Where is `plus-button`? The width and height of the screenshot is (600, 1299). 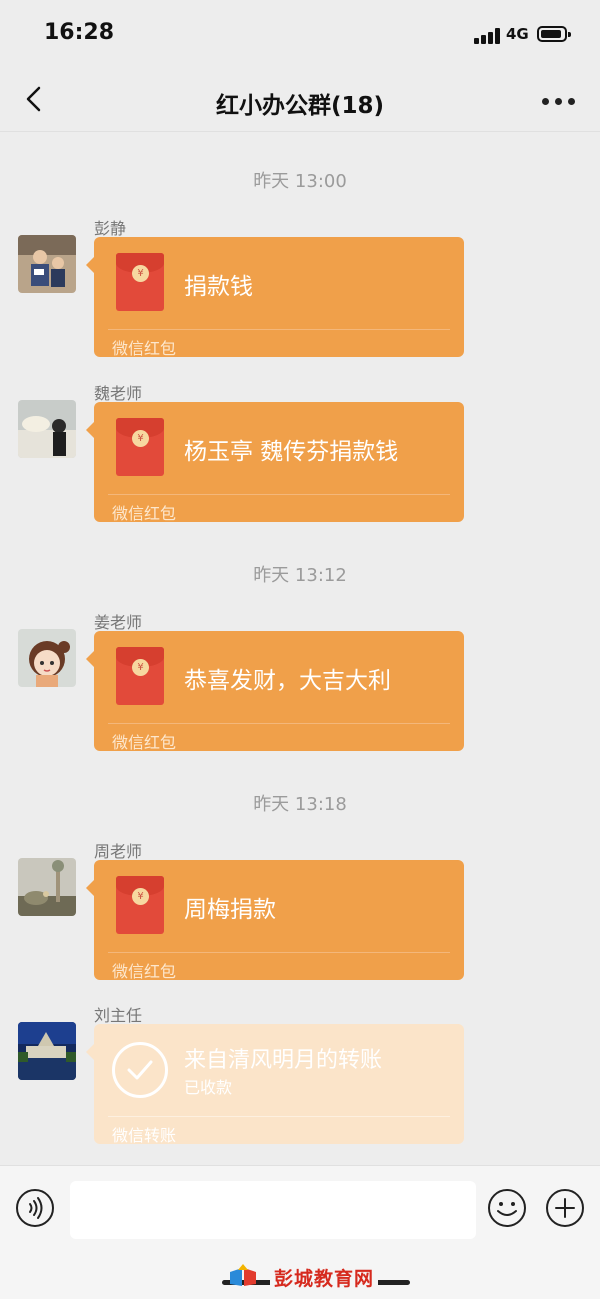 plus-button is located at coordinates (565, 1208).